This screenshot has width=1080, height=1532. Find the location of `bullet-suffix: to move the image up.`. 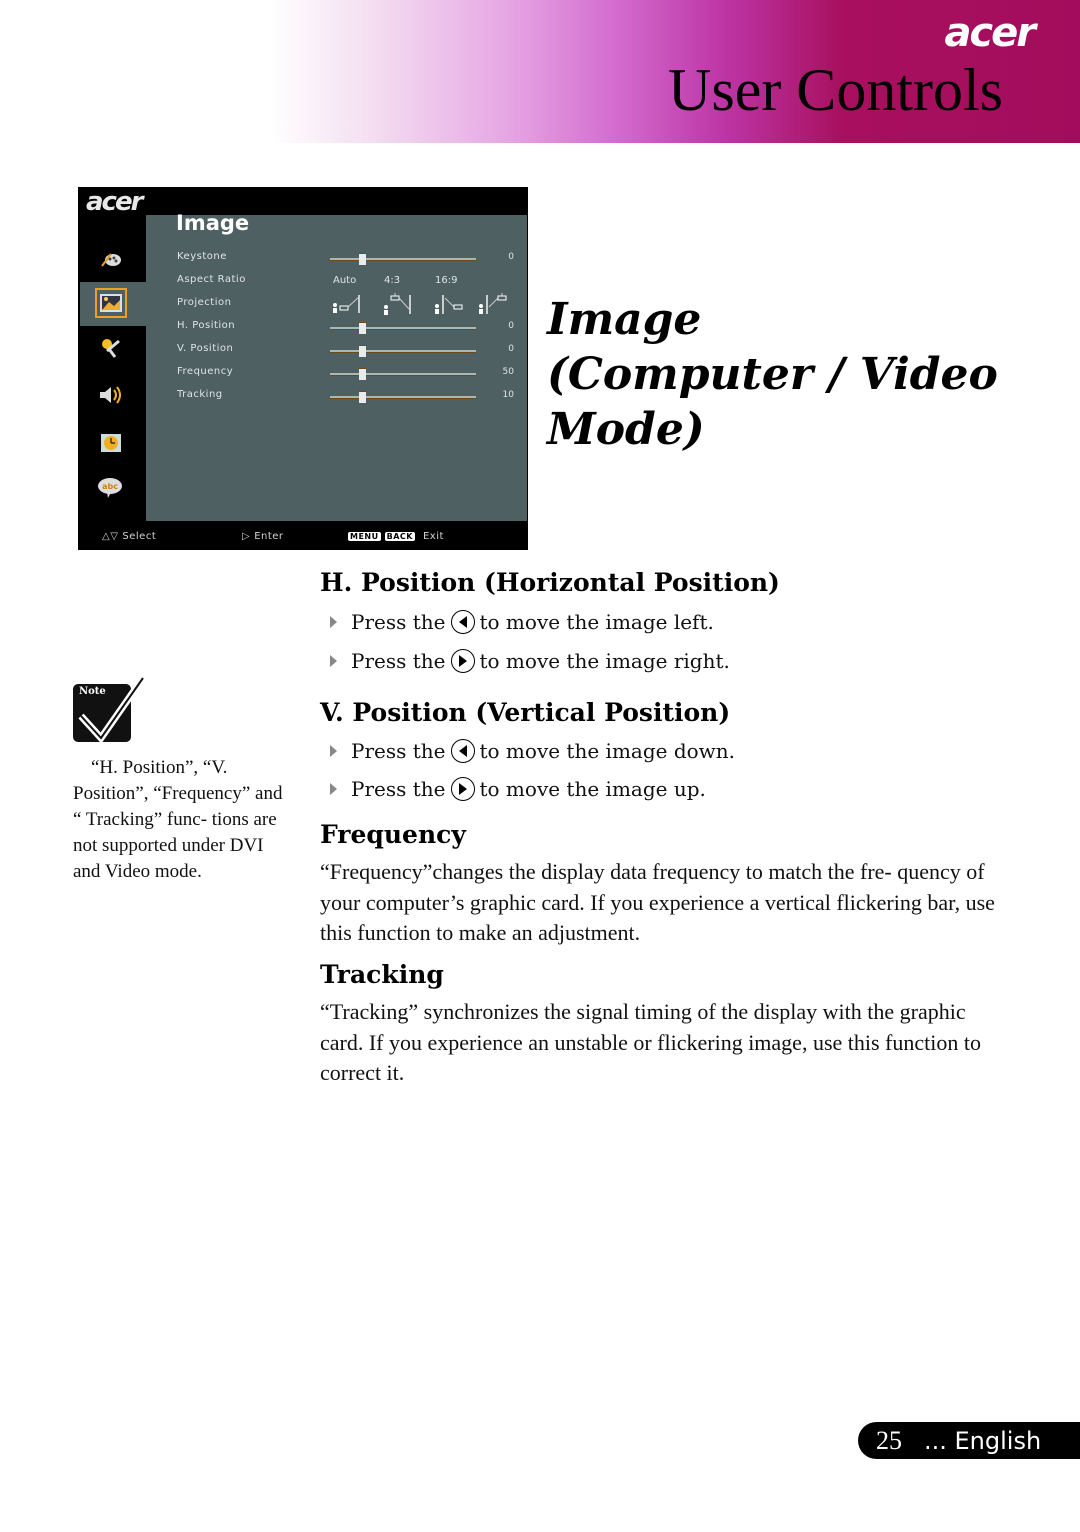

bullet-suffix: to move the image up. is located at coordinates (592, 789).